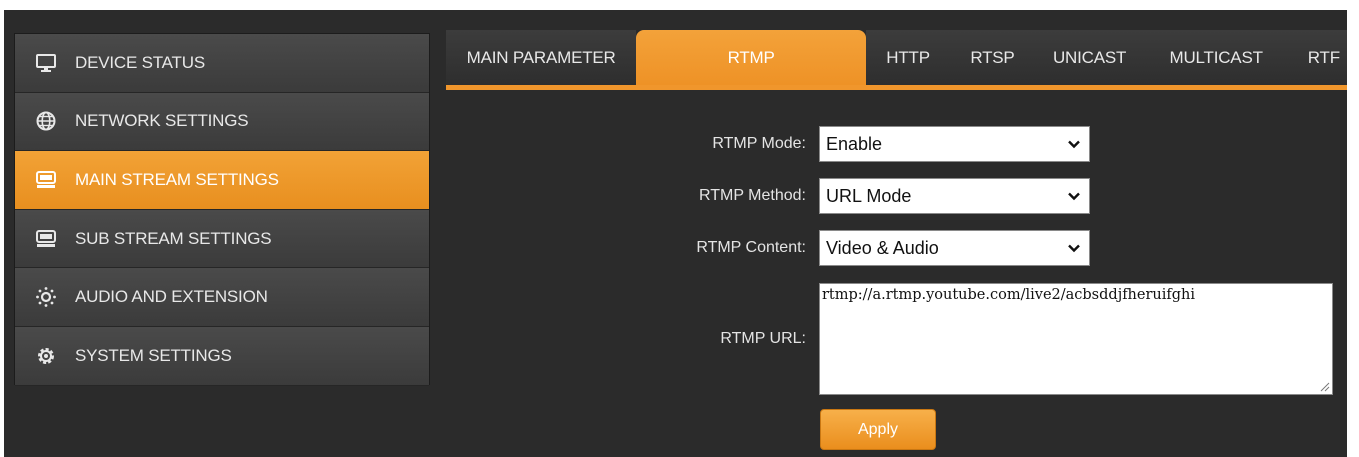 Image resolution: width=1359 pixels, height=457 pixels. I want to click on sidebar-item-device-status: DEVICE STATUS, so click(222, 63).